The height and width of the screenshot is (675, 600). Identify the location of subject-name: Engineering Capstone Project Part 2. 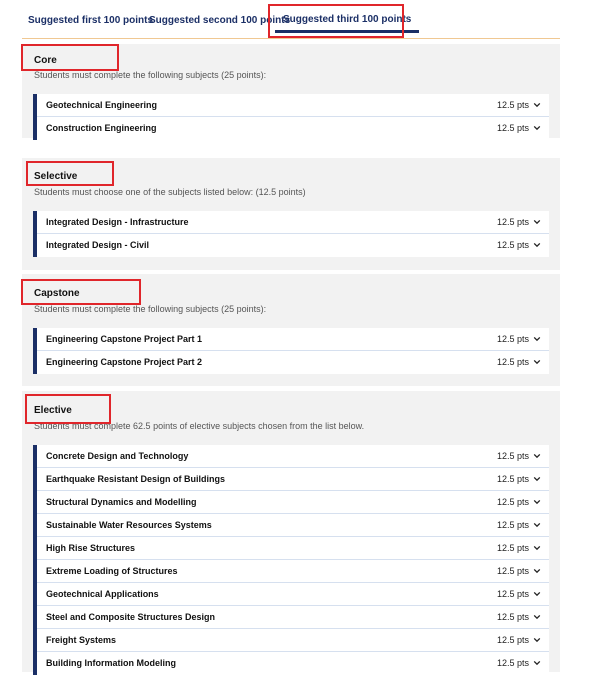
(124, 362).